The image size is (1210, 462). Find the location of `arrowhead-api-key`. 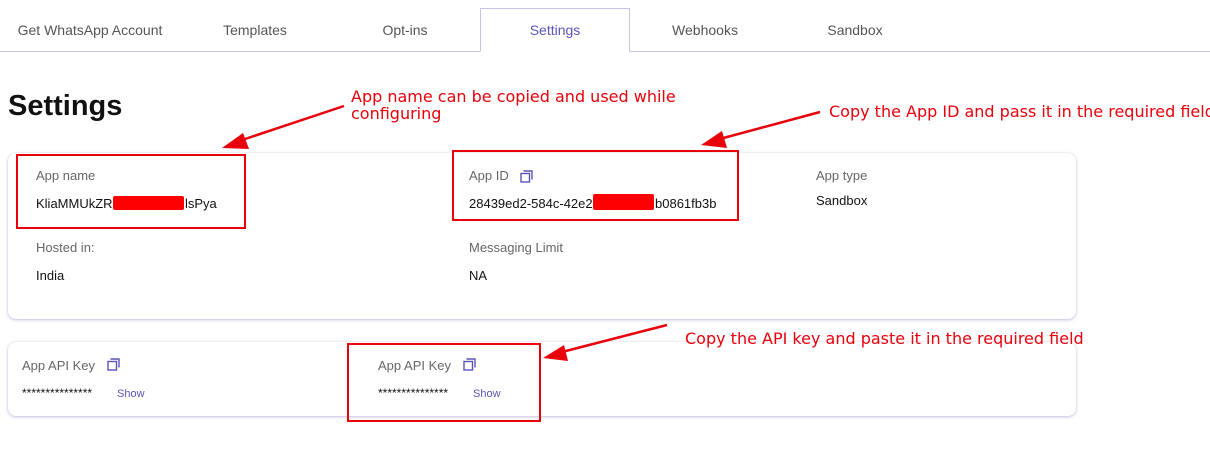

arrowhead-api-key is located at coordinates (555, 353).